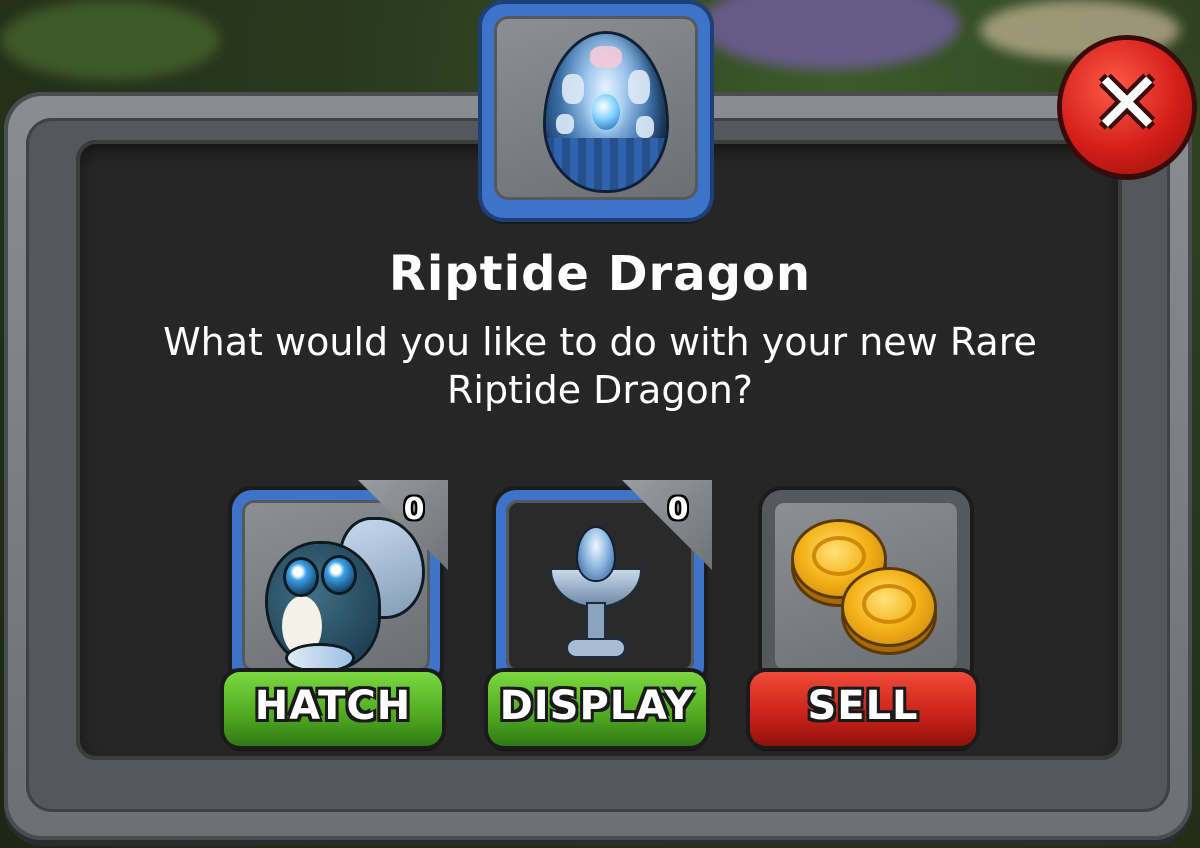 The image size is (1200, 848). I want to click on egg-gem, so click(606, 112).